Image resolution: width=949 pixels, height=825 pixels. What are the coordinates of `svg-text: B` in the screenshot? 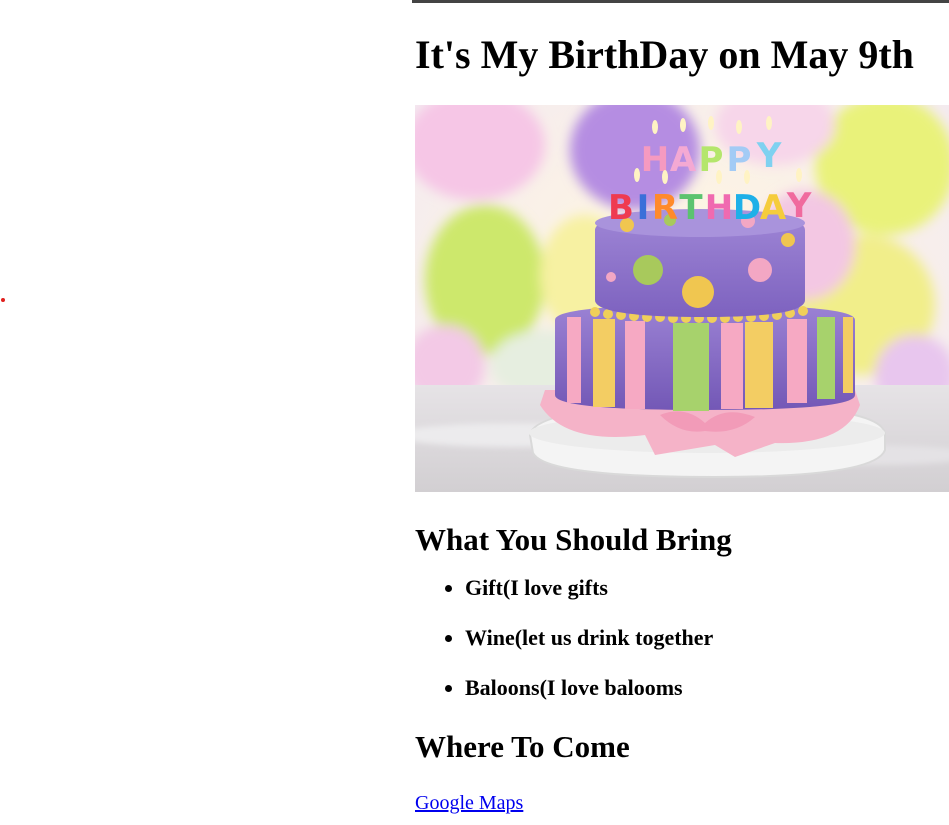 It's located at (621, 208).